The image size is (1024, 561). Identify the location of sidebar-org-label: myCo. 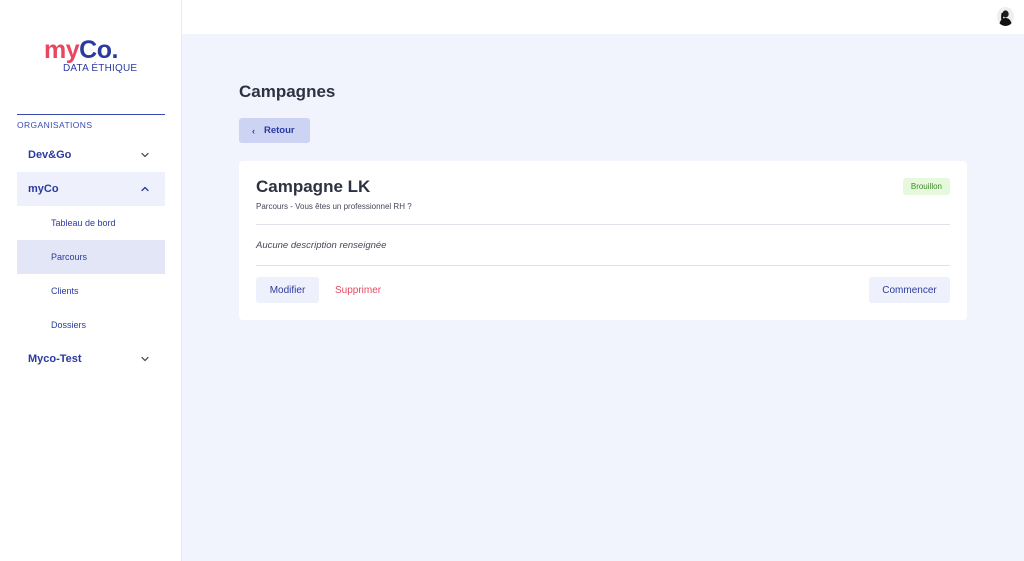
(43, 189).